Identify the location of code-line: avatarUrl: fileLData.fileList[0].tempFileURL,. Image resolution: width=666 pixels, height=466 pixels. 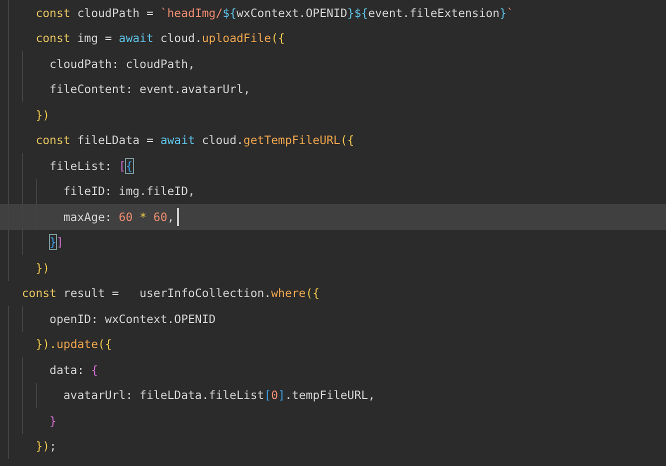
(219, 395).